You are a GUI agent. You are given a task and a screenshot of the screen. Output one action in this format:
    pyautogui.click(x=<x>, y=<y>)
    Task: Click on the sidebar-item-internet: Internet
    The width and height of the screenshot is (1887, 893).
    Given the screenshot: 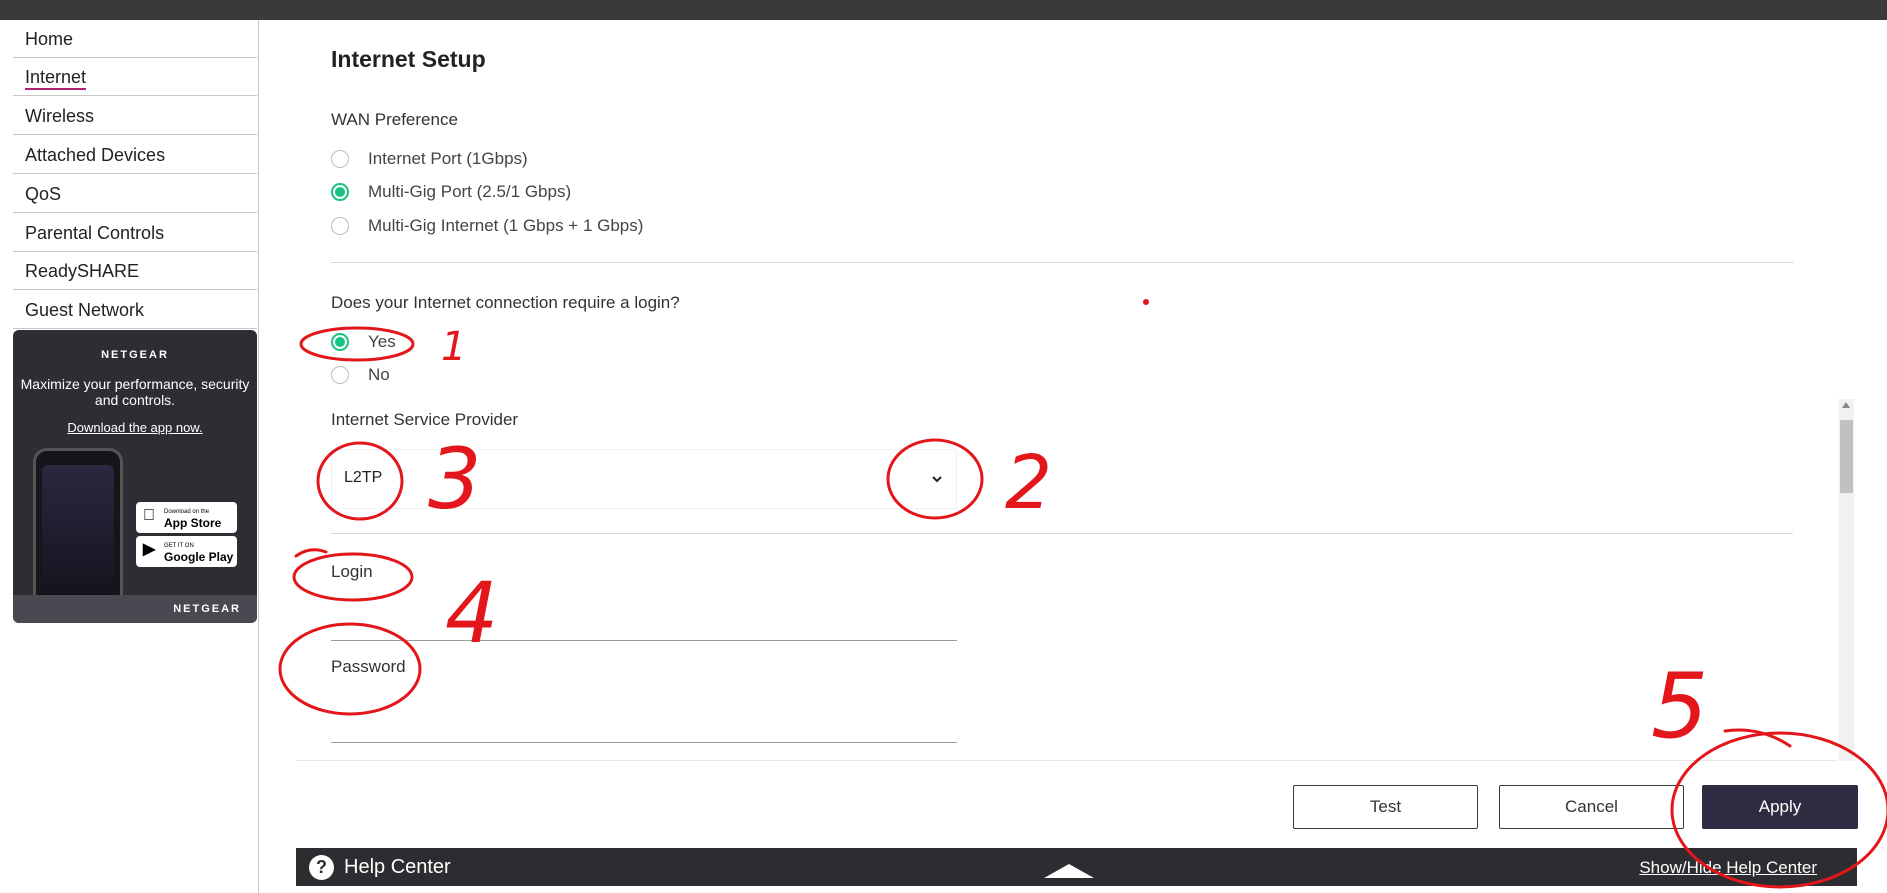 What is the action you would take?
    pyautogui.click(x=135, y=77)
    